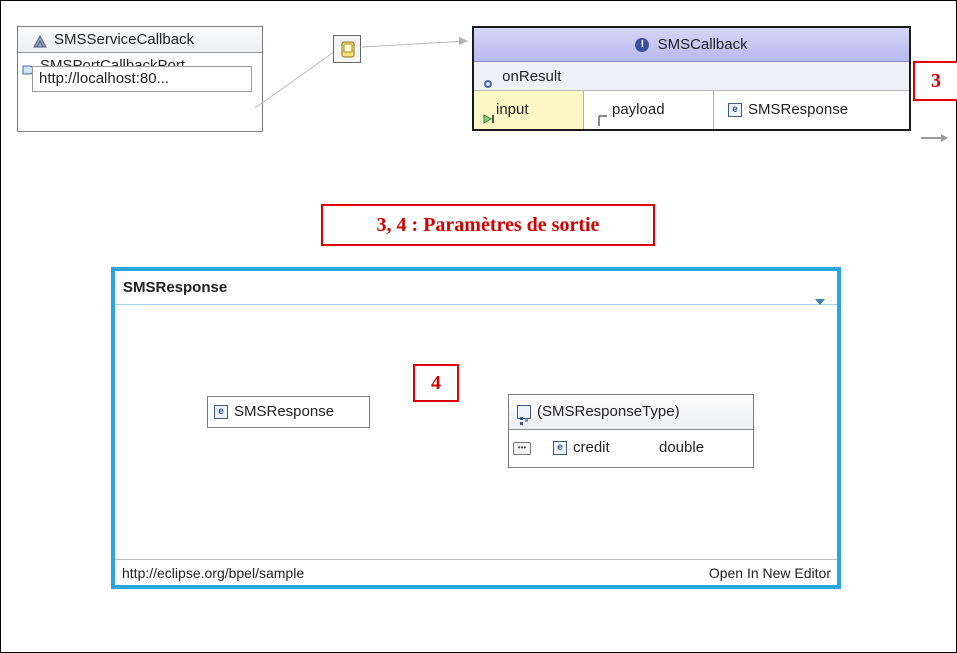  I want to click on annotation-badge-4-text: 4, so click(436, 383).